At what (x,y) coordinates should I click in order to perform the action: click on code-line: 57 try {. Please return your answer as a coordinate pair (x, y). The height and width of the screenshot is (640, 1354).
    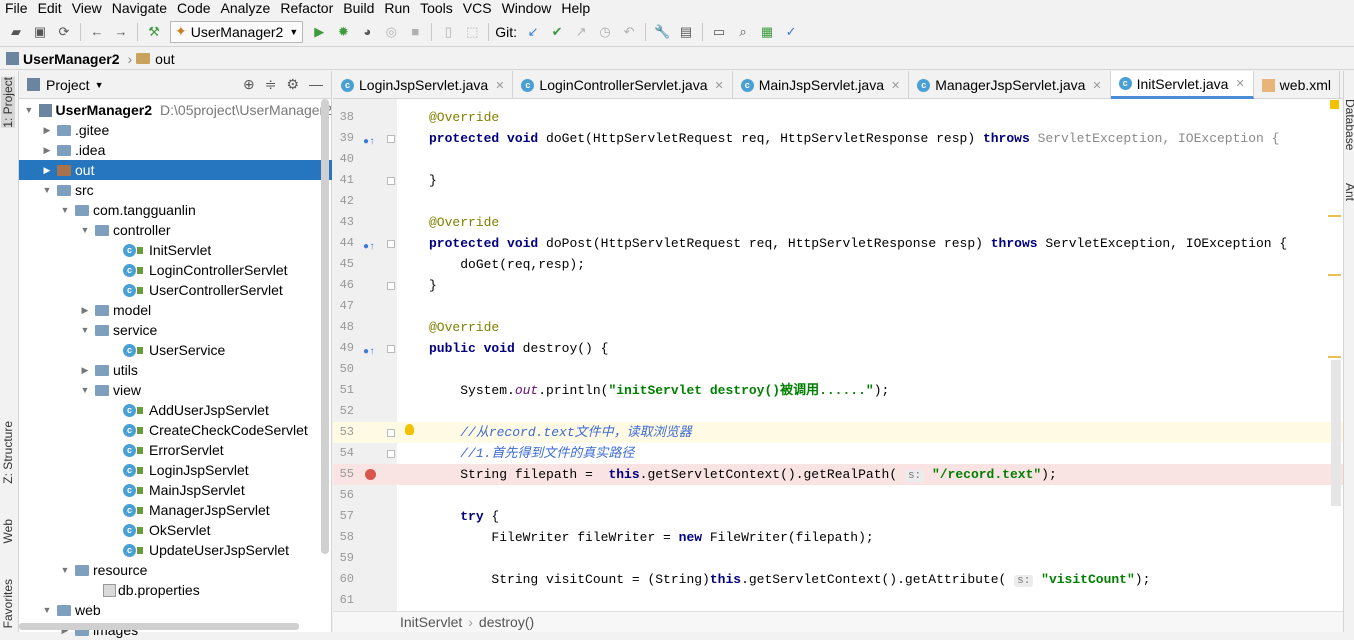
    Looking at the image, I should click on (838, 516).